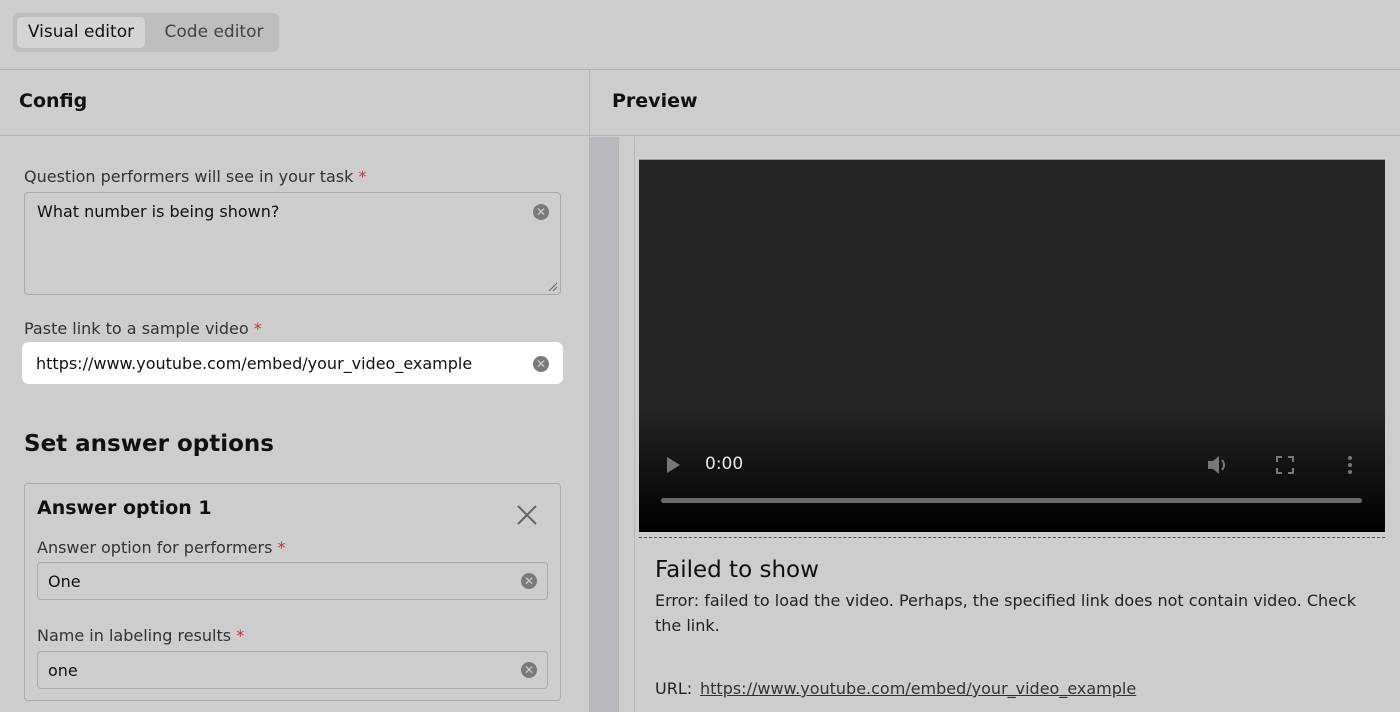 This screenshot has width=1400, height=712. Describe the element at coordinates (63, 670) in the screenshot. I see `label-name-value: one` at that location.